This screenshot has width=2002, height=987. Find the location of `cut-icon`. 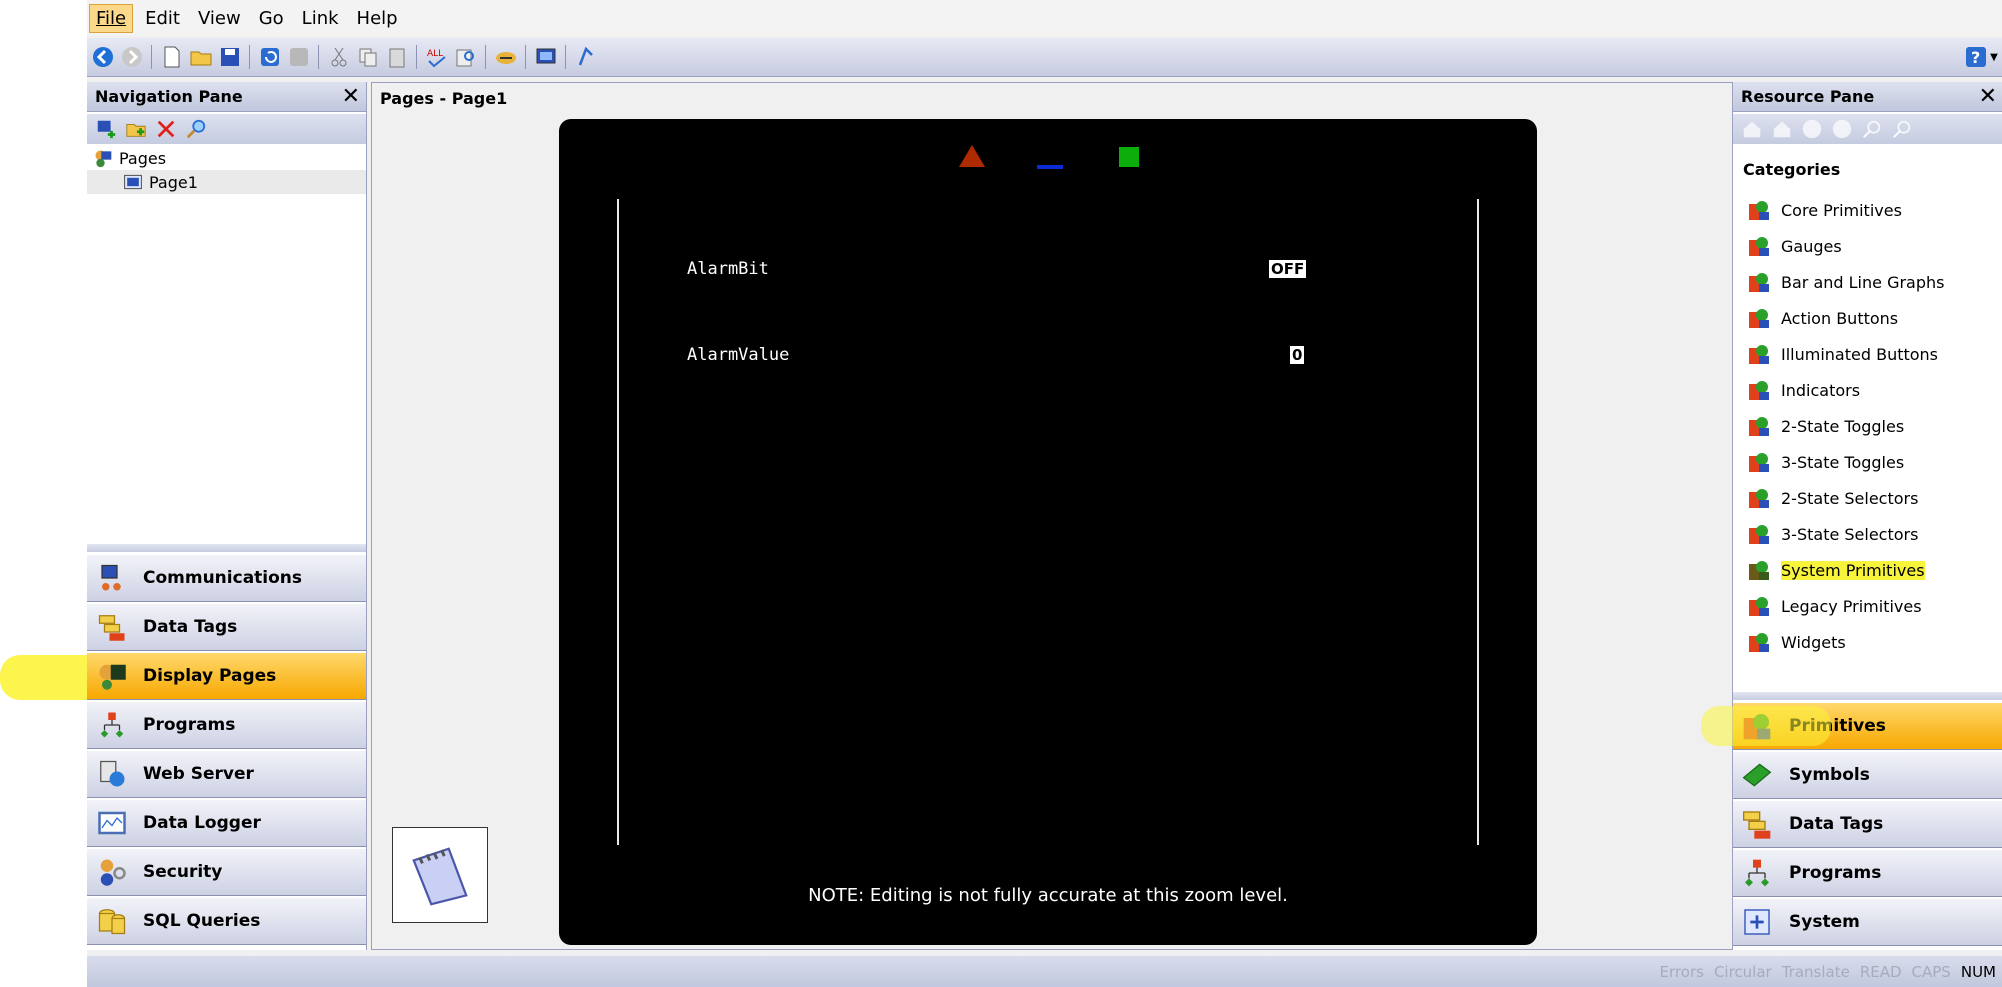

cut-icon is located at coordinates (338, 57).